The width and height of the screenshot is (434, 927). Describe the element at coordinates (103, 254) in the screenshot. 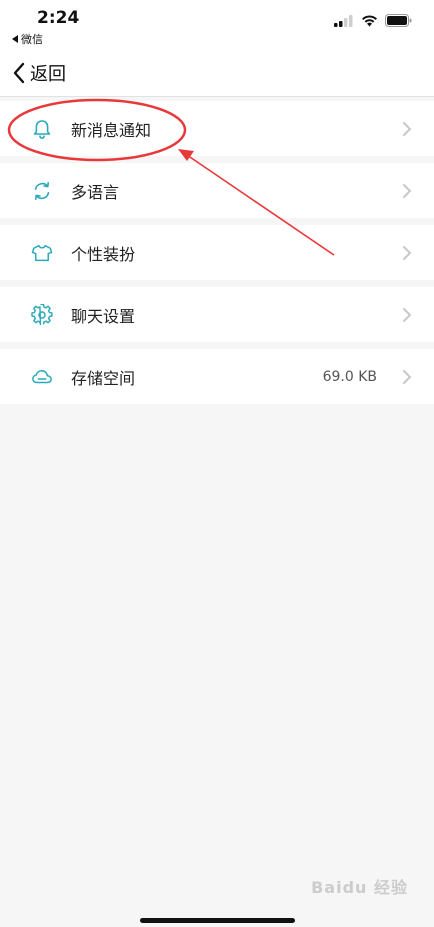

I see `menu-item-label: 个性装扮` at that location.